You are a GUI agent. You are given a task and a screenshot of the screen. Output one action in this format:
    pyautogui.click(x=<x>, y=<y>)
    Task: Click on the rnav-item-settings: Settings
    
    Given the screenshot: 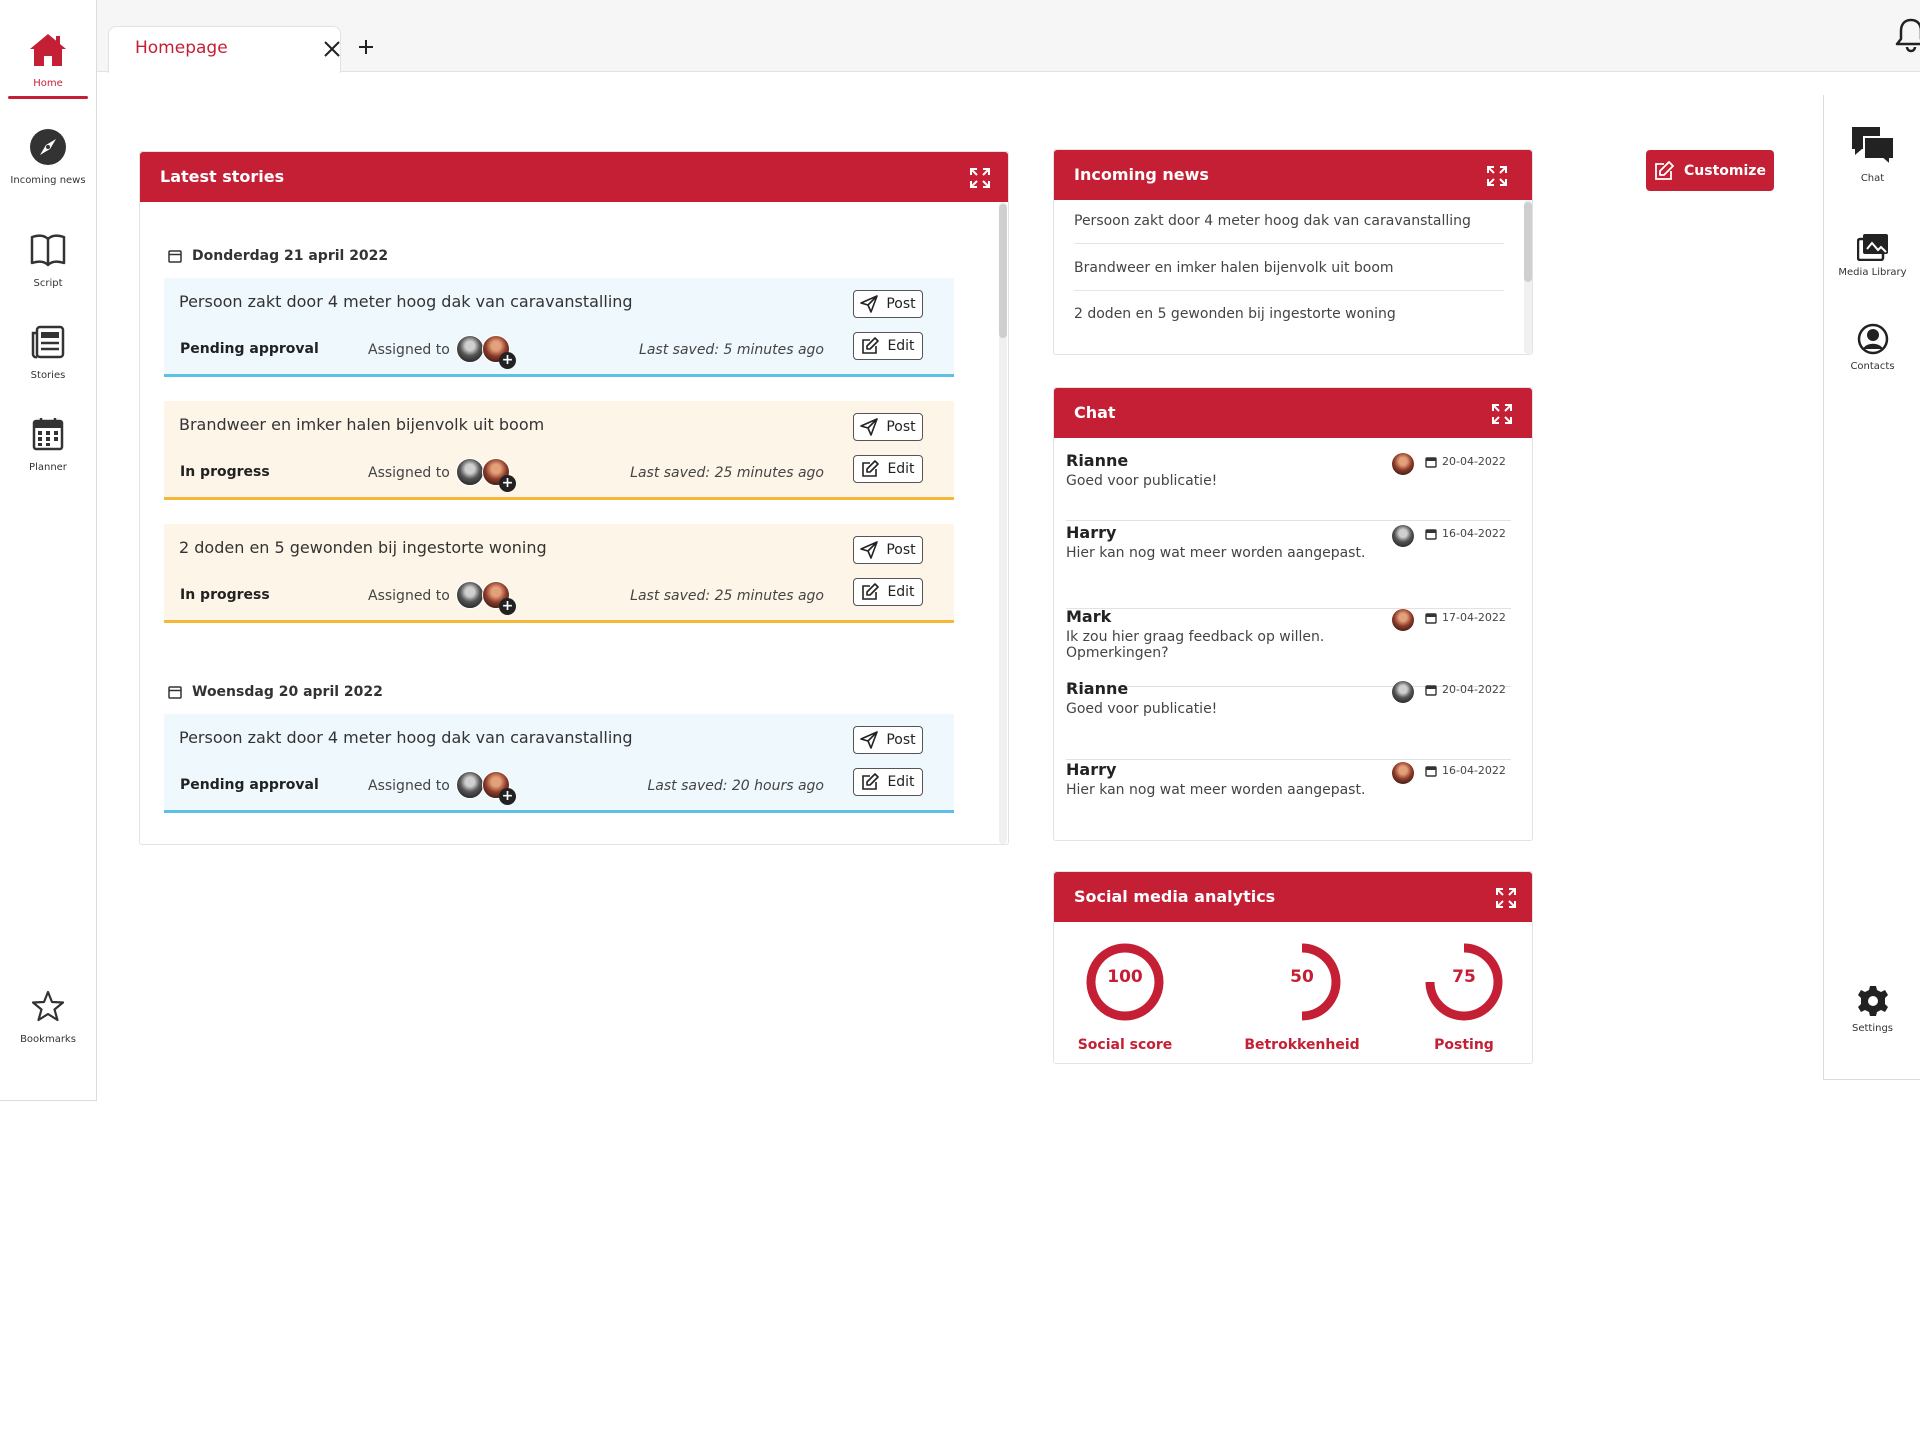 What is the action you would take?
    pyautogui.click(x=1872, y=1009)
    